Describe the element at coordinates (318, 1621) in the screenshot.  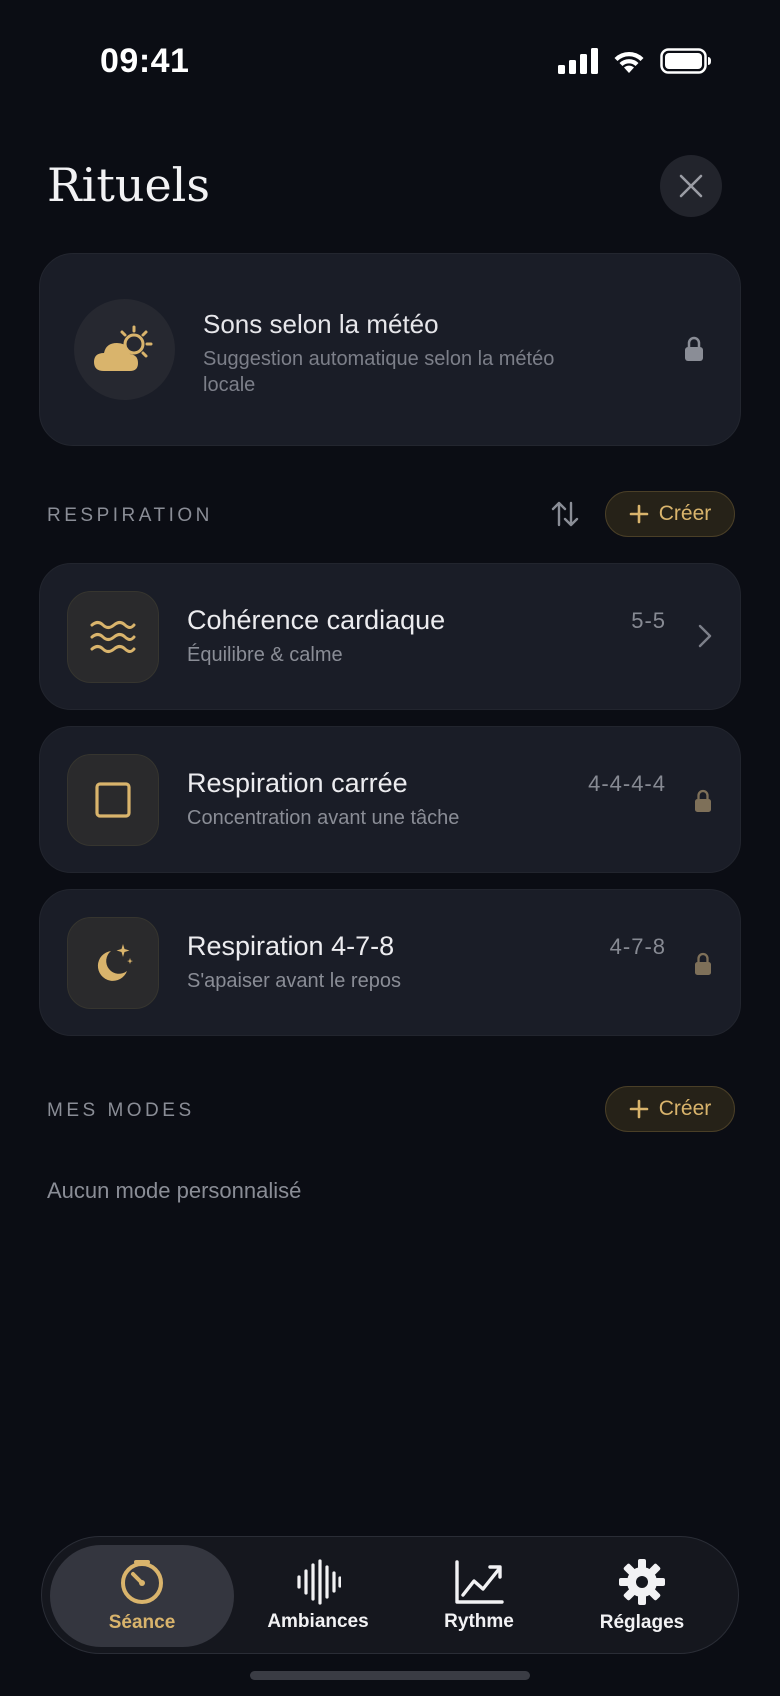
I see `tab-label: Ambiances` at that location.